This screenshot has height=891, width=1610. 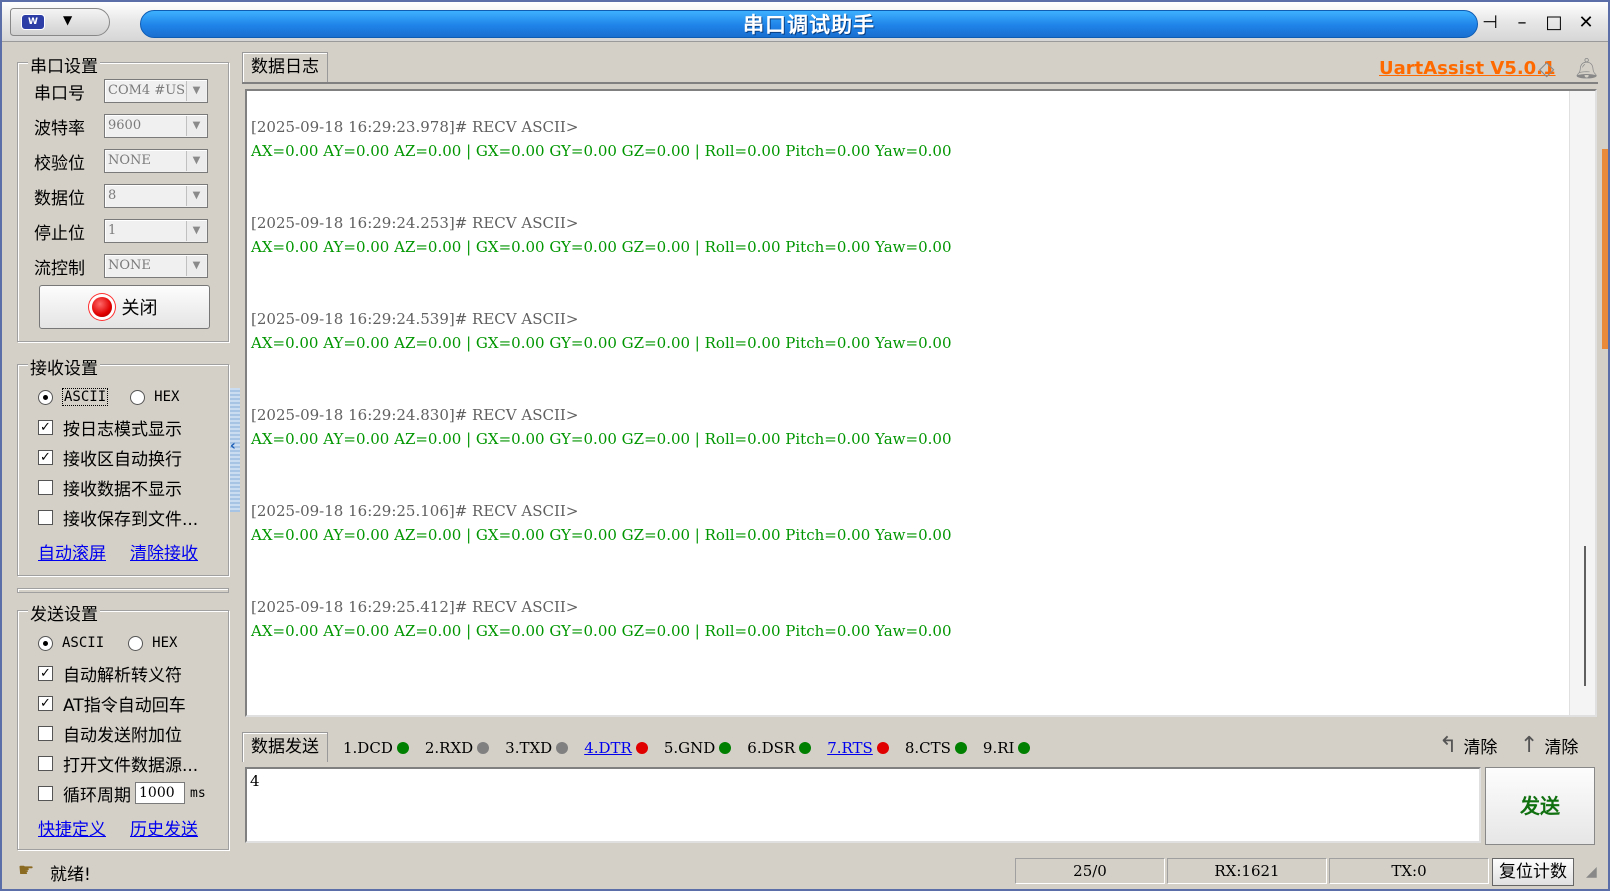 What do you see at coordinates (110, 457) in the screenshot?
I see `recv-opt2-row: ✓ 接收区自动换行` at bounding box center [110, 457].